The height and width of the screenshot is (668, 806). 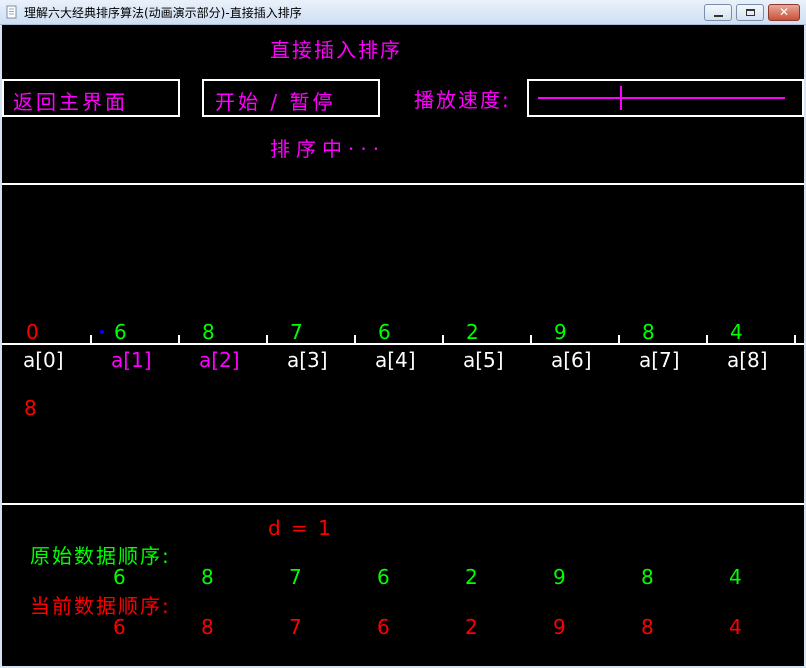 I want to click on index-label: a[4], so click(x=395, y=360).